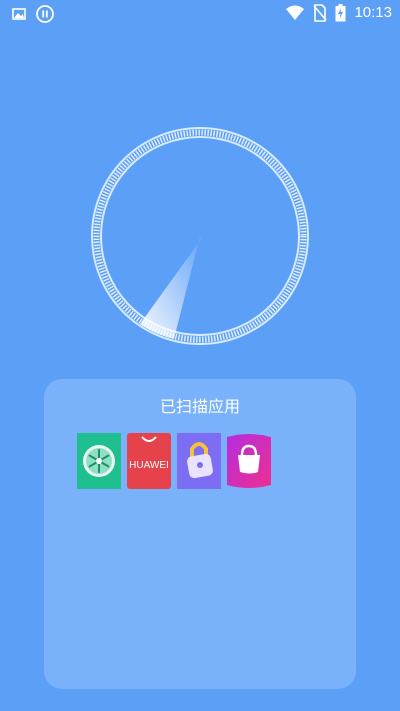 This screenshot has width=400, height=711. I want to click on scanned-app-list: HUAWEI, so click(174, 461).